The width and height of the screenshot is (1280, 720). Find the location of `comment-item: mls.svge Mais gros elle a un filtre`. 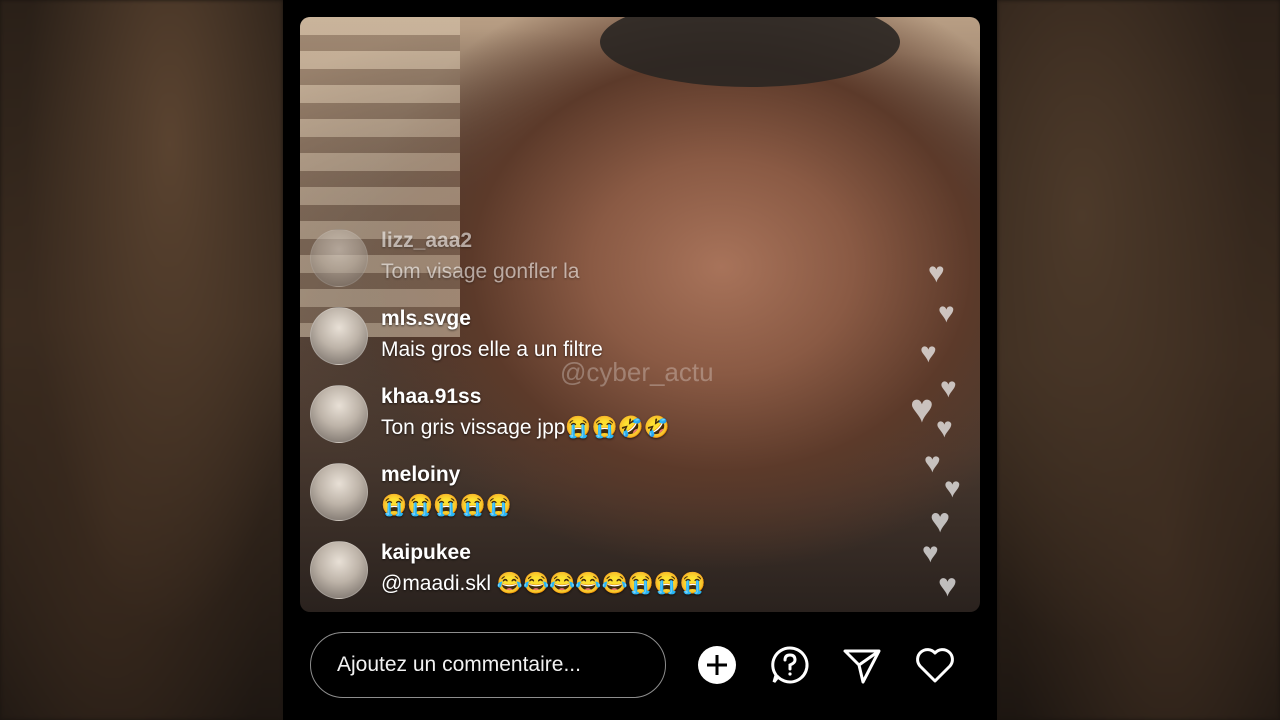

comment-item: mls.svge Mais gros elle a un filtre is located at coordinates (640, 344).